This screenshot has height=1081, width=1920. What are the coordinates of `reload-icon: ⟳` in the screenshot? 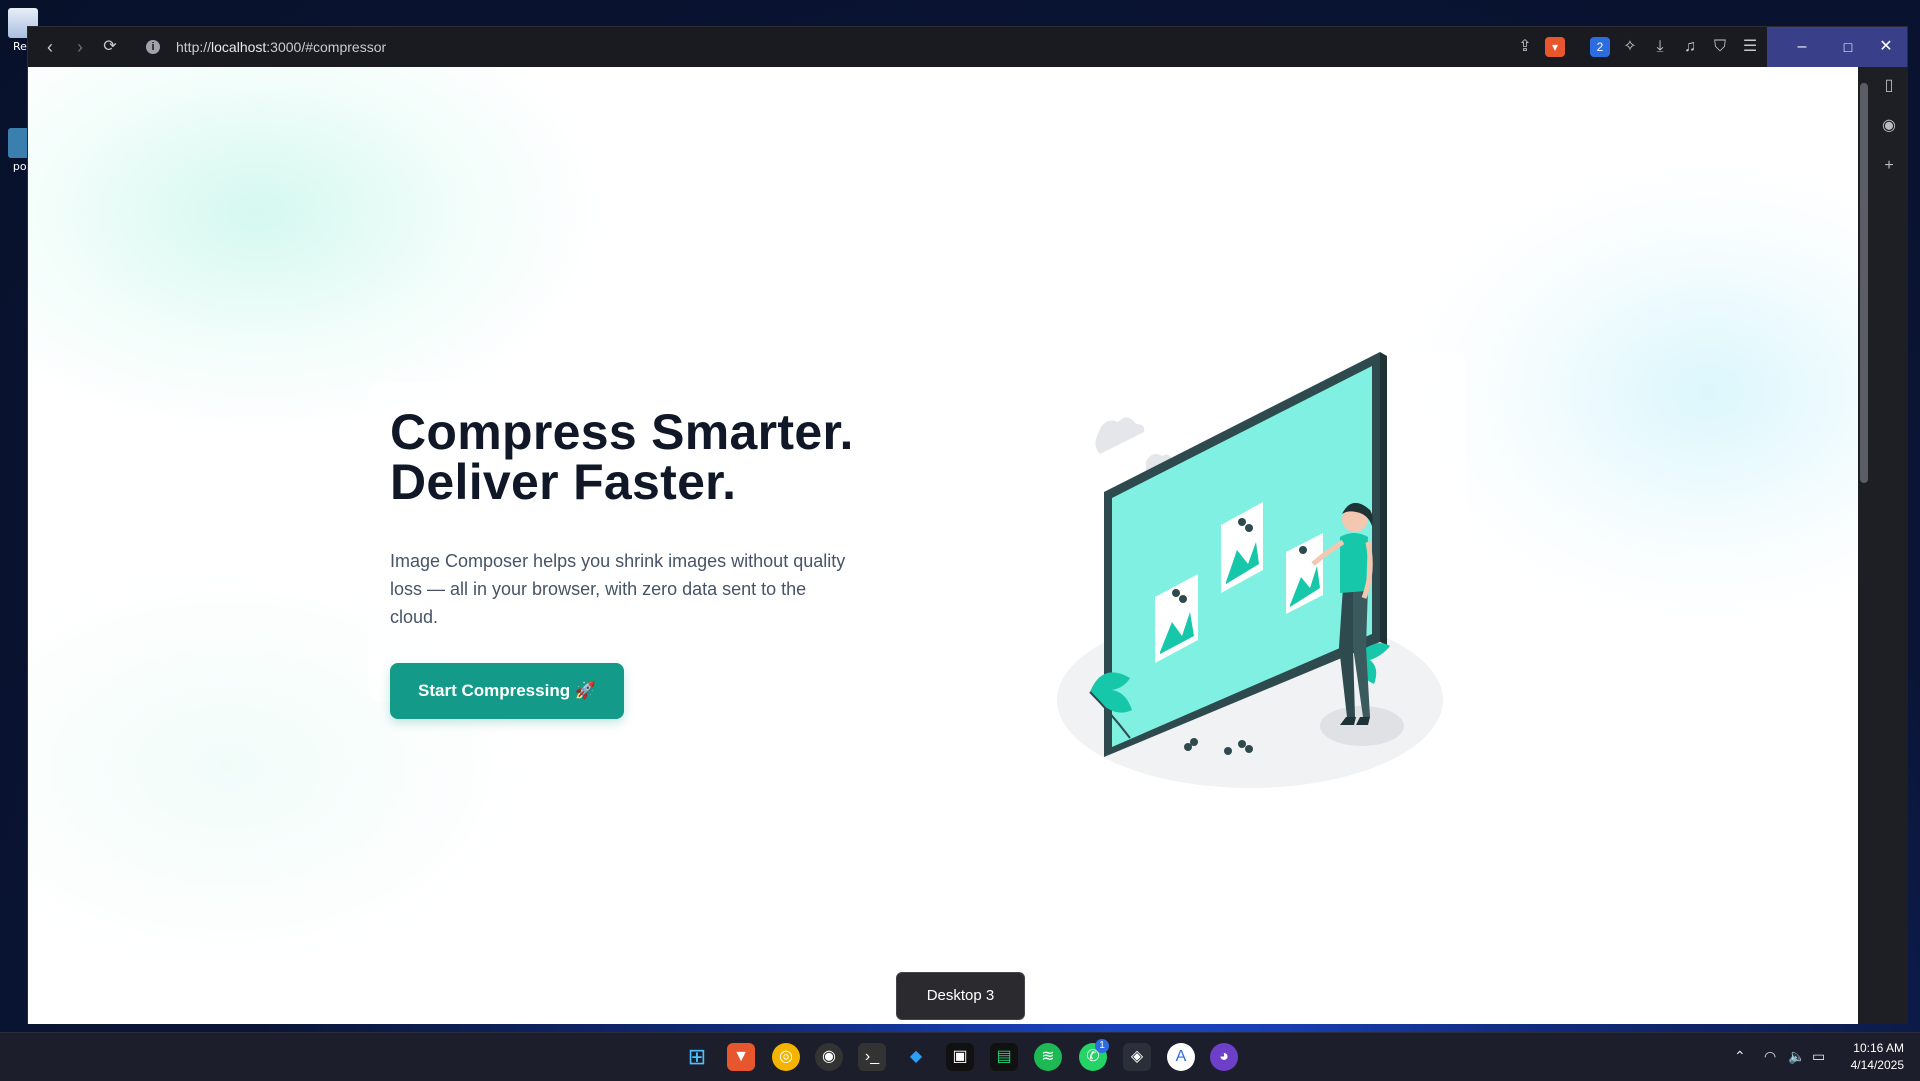 It's located at (110, 47).